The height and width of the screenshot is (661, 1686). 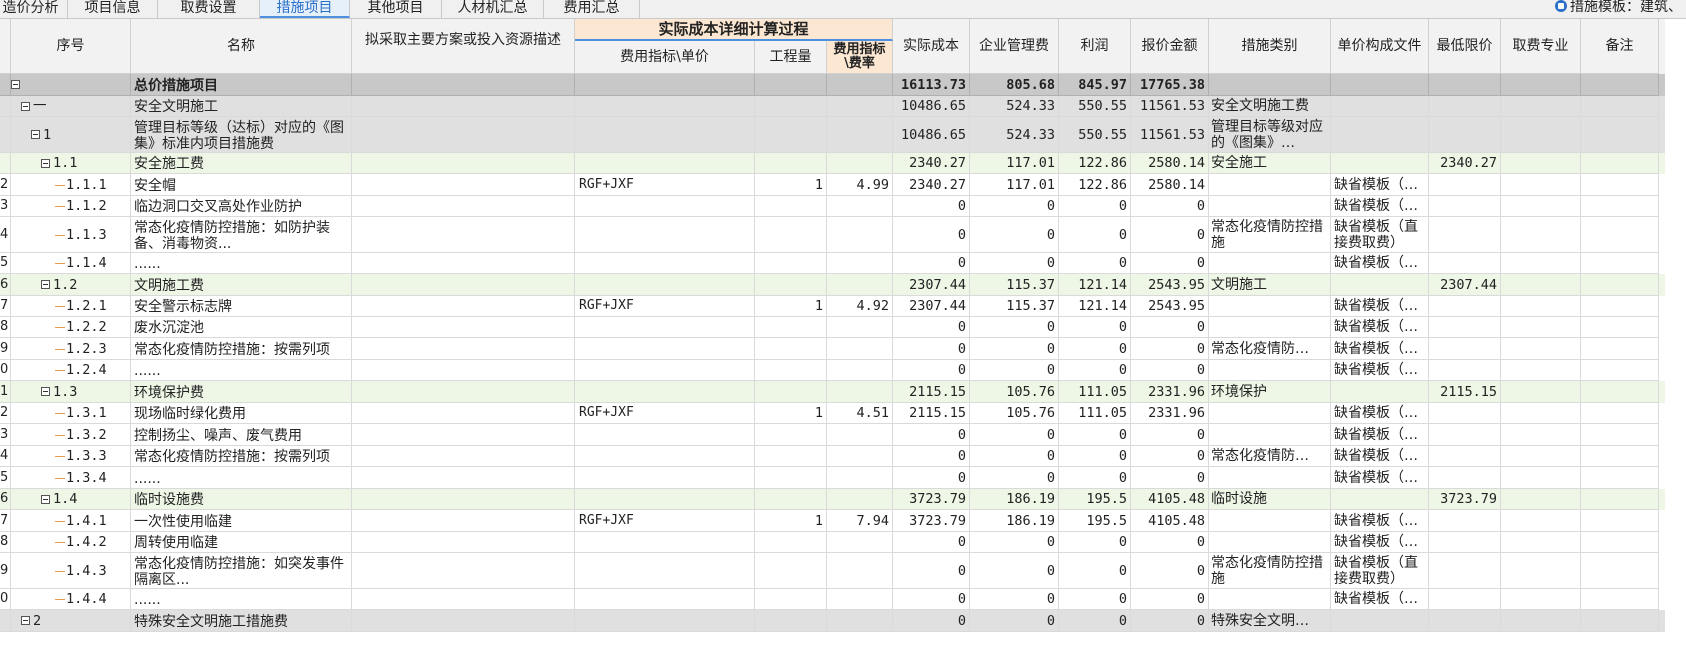 I want to click on cell-profit: 121.14, so click(x=1095, y=306).